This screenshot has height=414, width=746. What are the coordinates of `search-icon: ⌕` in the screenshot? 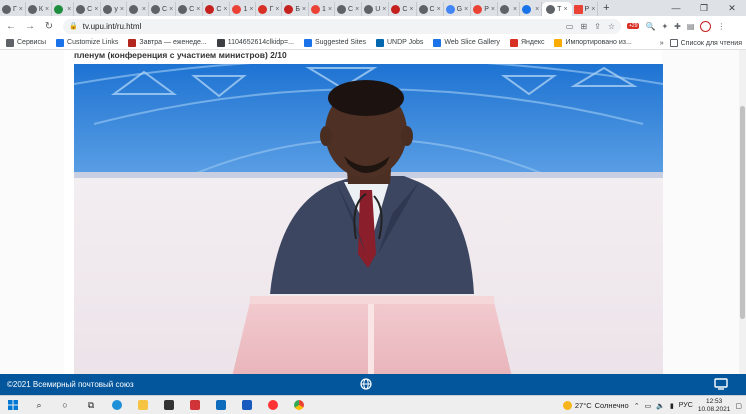 It's located at (39, 405).